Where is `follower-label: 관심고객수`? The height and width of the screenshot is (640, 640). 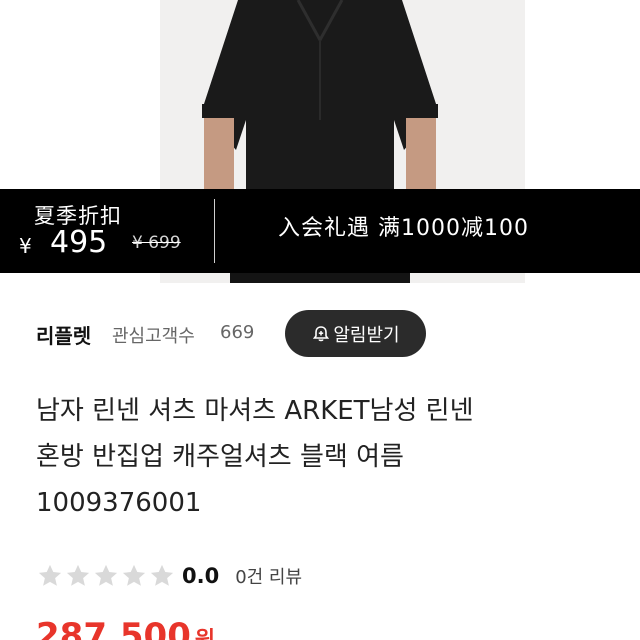
follower-label: 관심고객수 is located at coordinates (153, 336).